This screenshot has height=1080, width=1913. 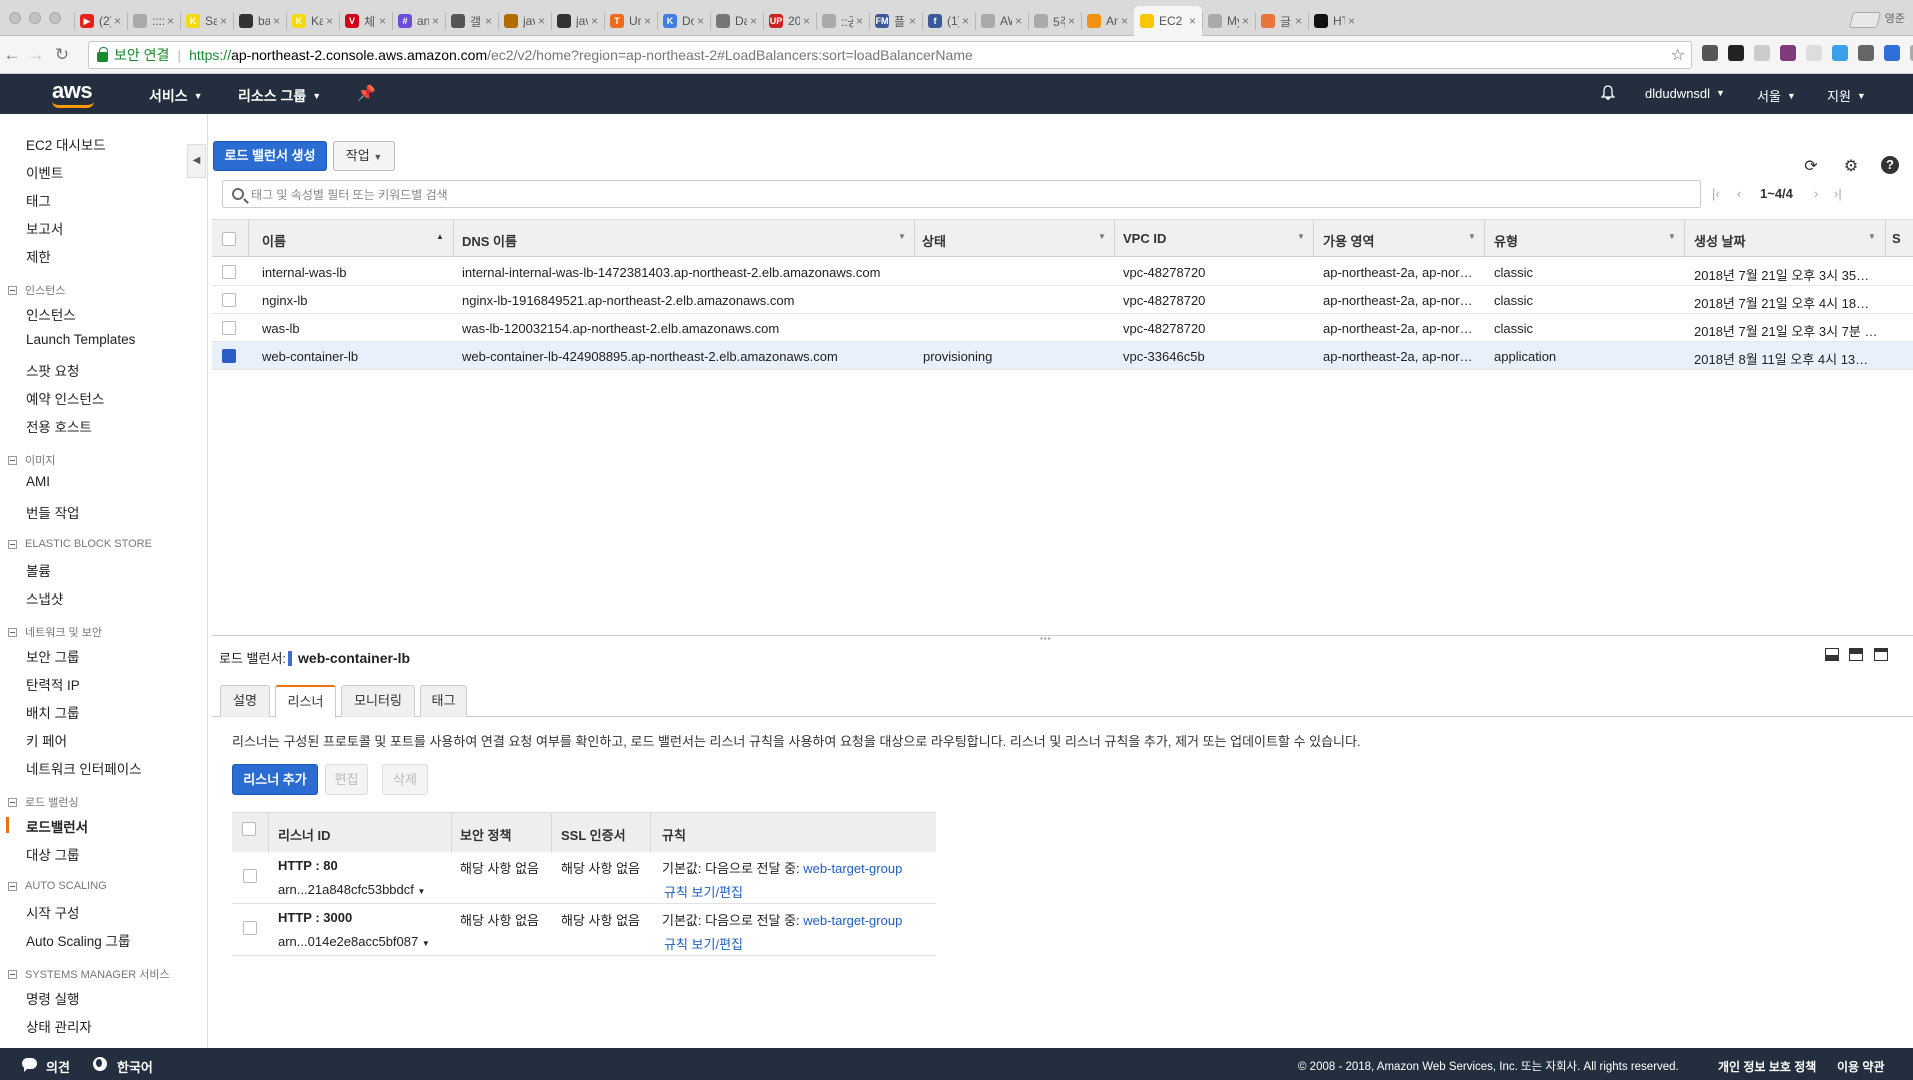 I want to click on column-header-created: 생성 날짜, so click(x=1719, y=240).